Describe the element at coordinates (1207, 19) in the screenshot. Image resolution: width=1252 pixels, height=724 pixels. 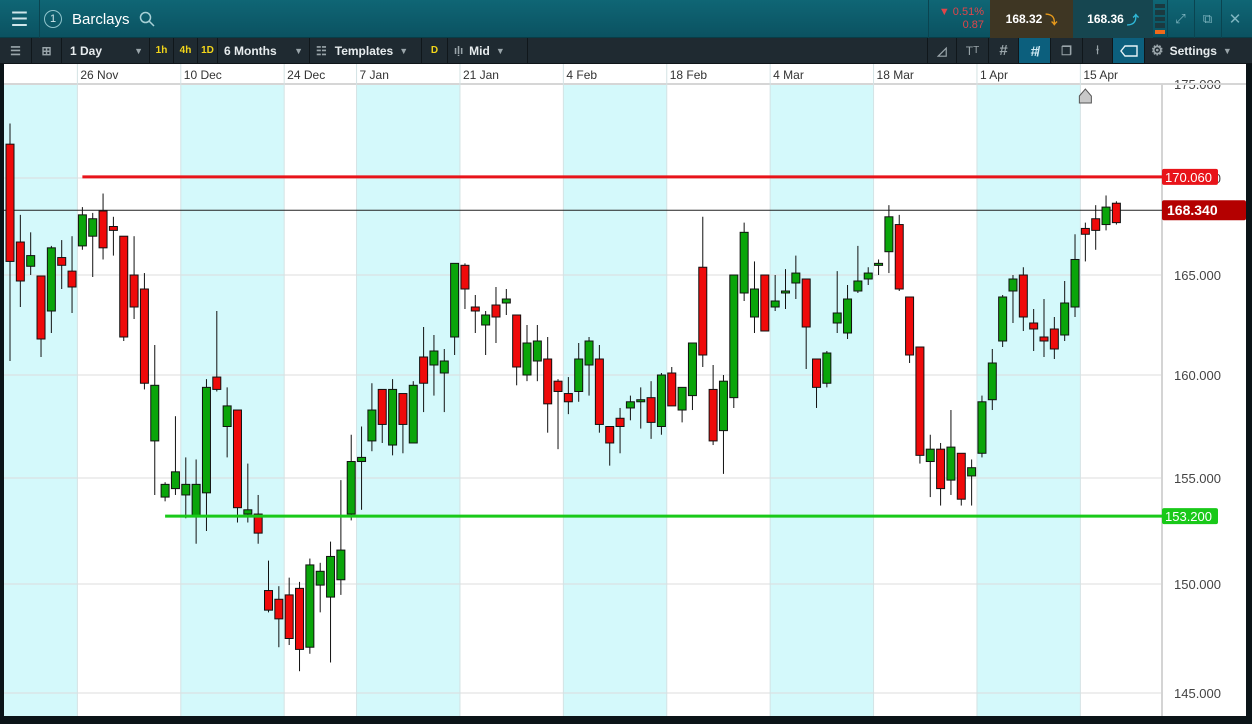
I see `popout-icon: ⧉` at that location.